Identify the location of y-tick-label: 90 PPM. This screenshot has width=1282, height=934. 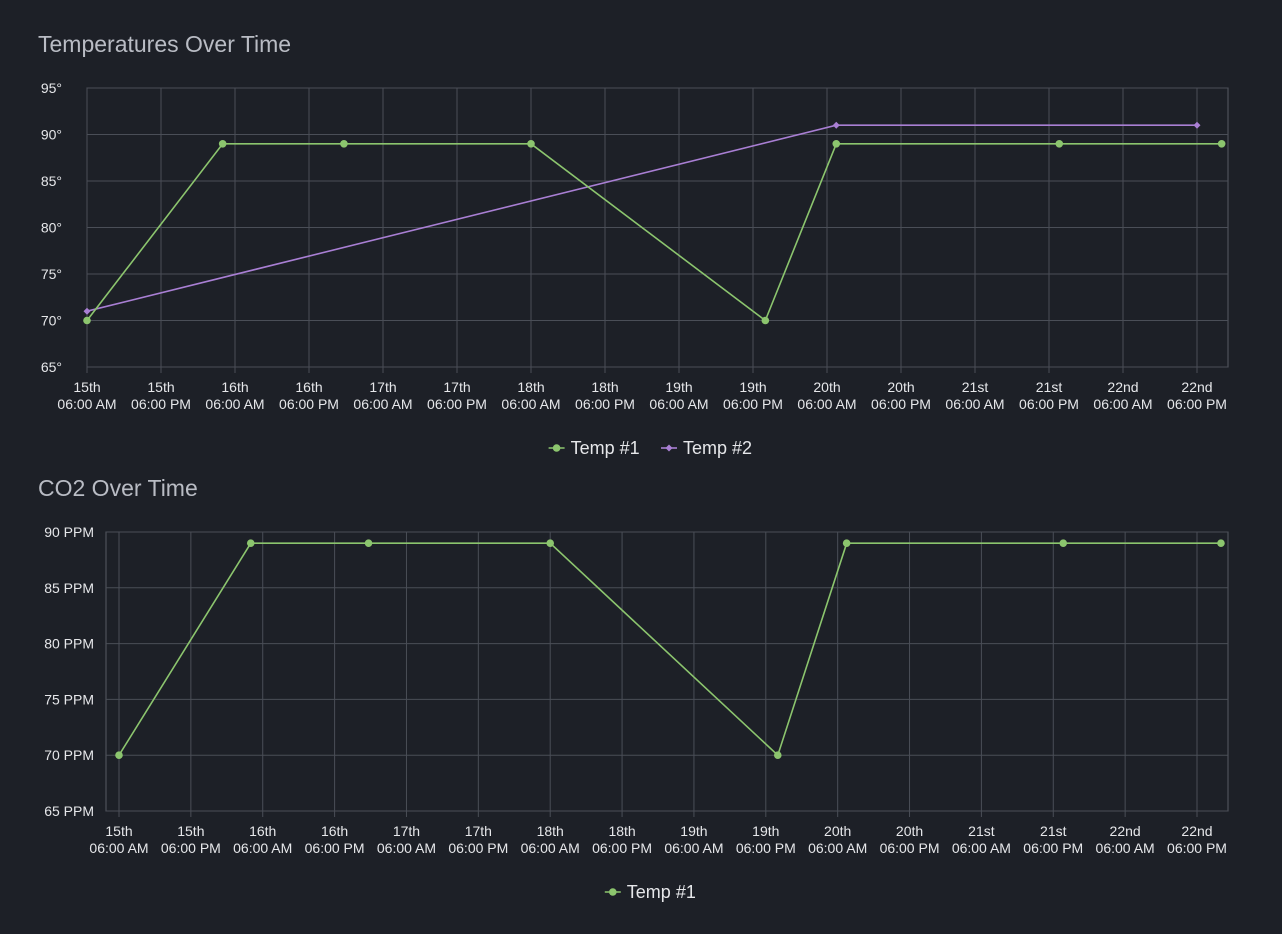
(69, 532).